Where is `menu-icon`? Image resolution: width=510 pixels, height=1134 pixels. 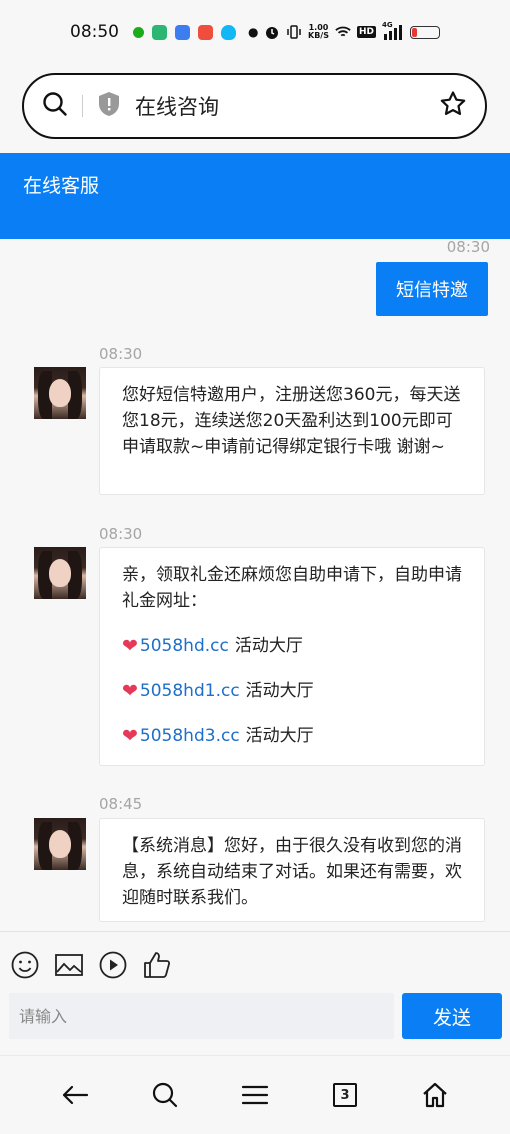 menu-icon is located at coordinates (255, 1095).